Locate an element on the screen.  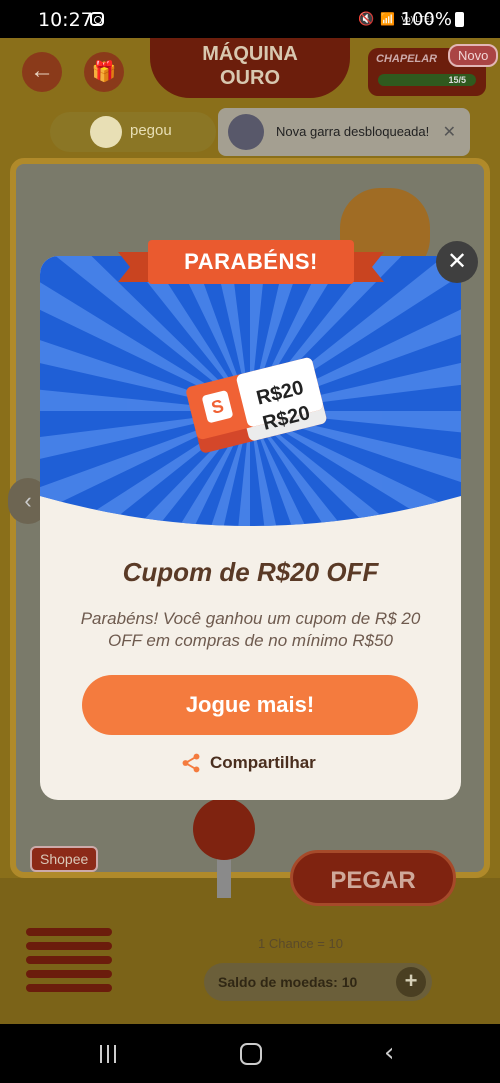
share-icon is located at coordinates (191, 763).